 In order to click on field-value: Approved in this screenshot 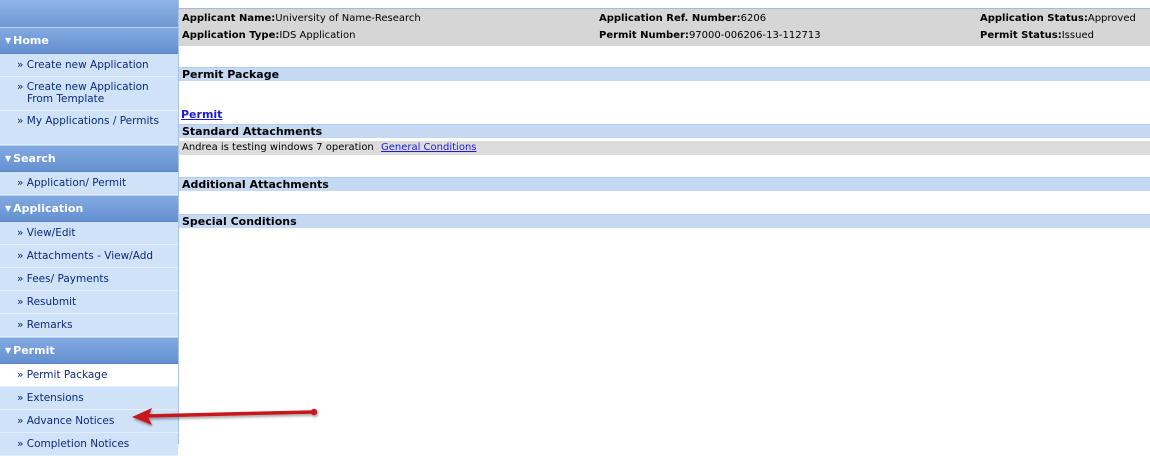, I will do `click(1111, 18)`.